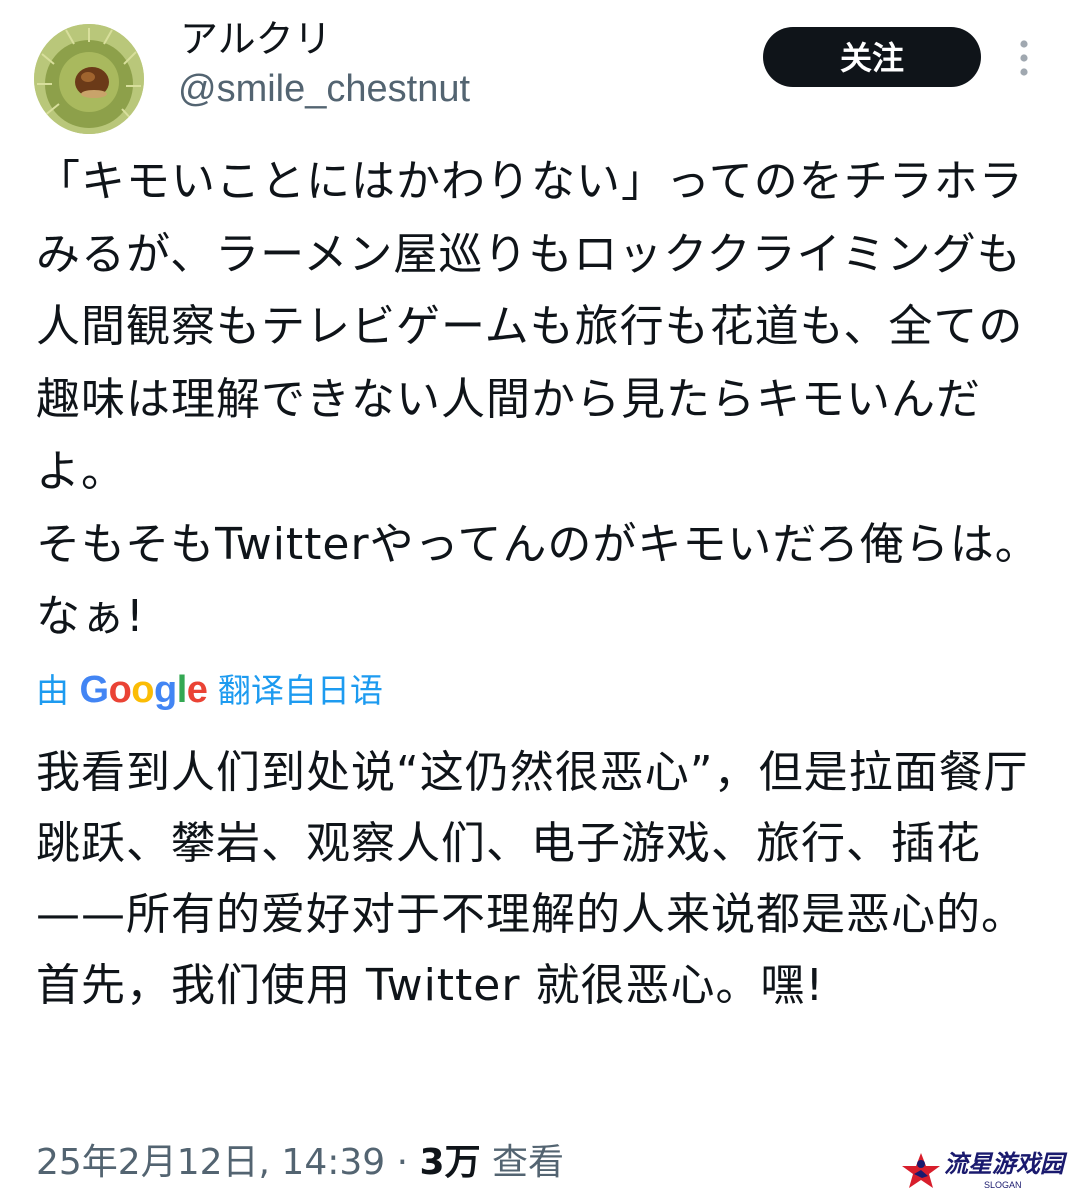 Image resolution: width=1080 pixels, height=1199 pixels. Describe the element at coordinates (209, 690) in the screenshot. I see `translation-attribution: 由 Google 翻译自日语` at that location.